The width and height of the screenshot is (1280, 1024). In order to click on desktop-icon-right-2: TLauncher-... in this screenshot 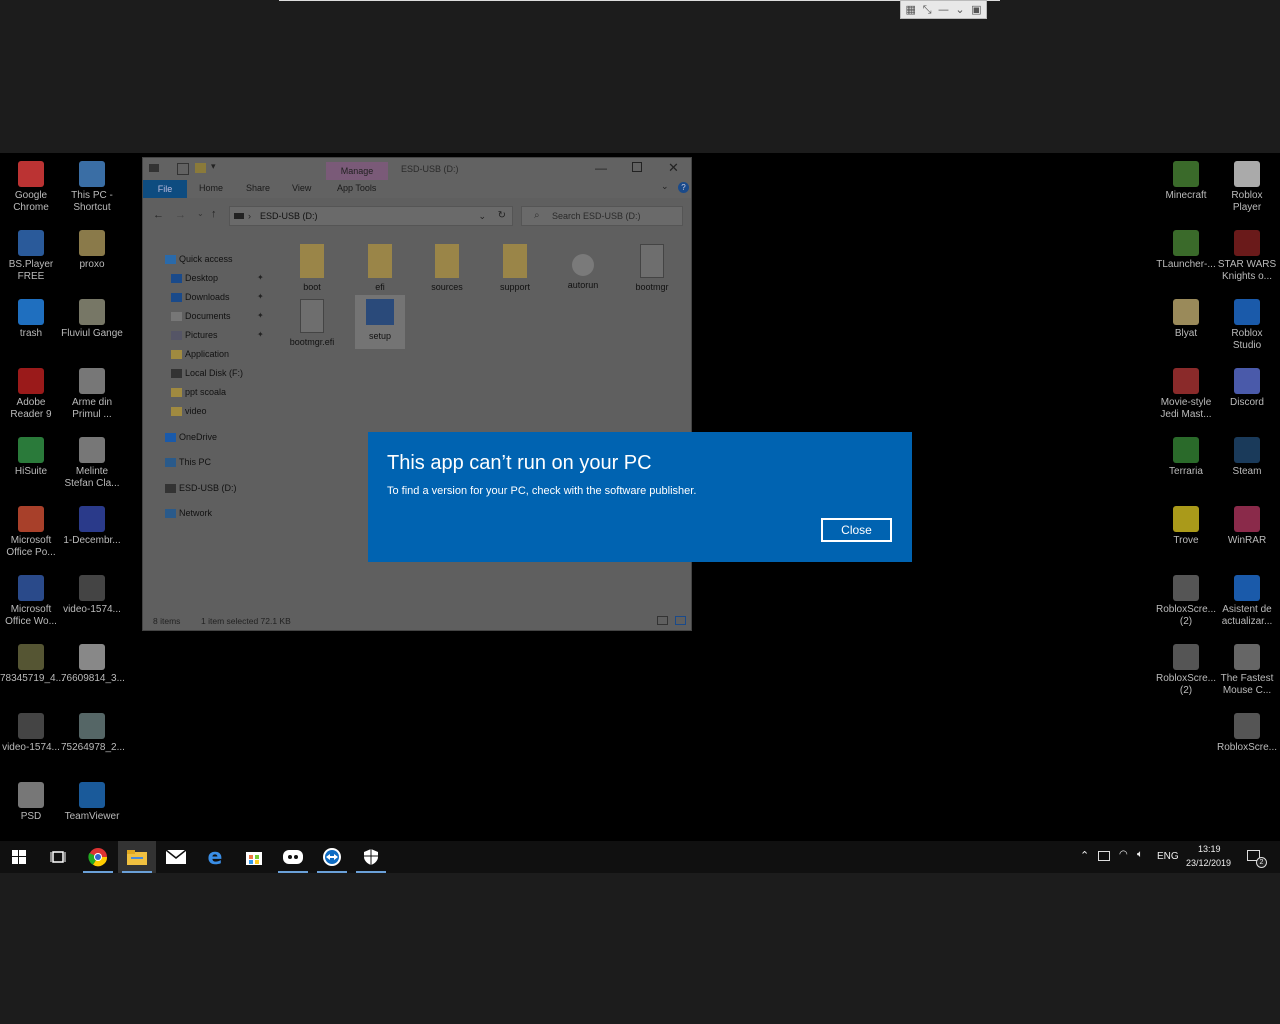, I will do `click(1186, 247)`.